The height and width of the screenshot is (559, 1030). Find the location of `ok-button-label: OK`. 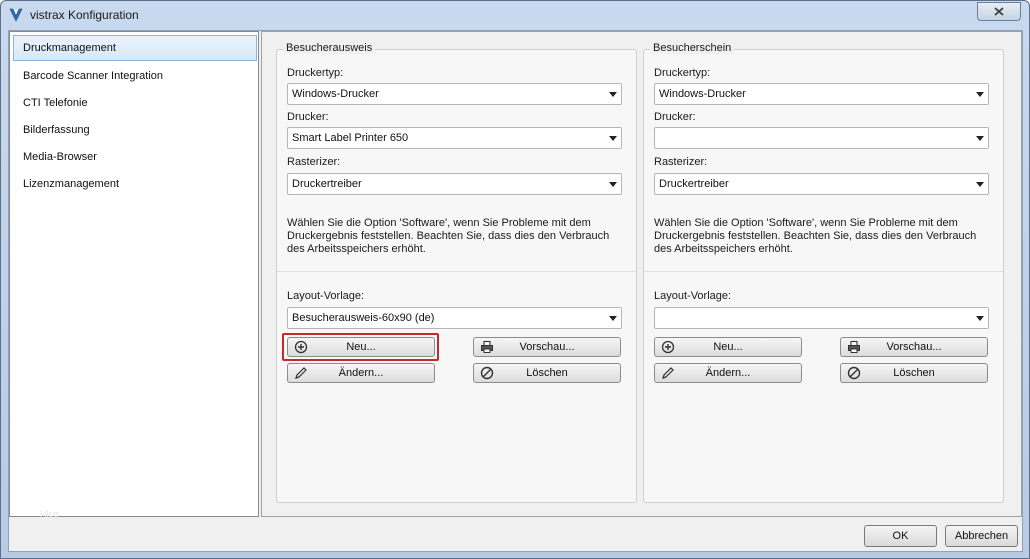

ok-button-label: OK is located at coordinates (900, 536).